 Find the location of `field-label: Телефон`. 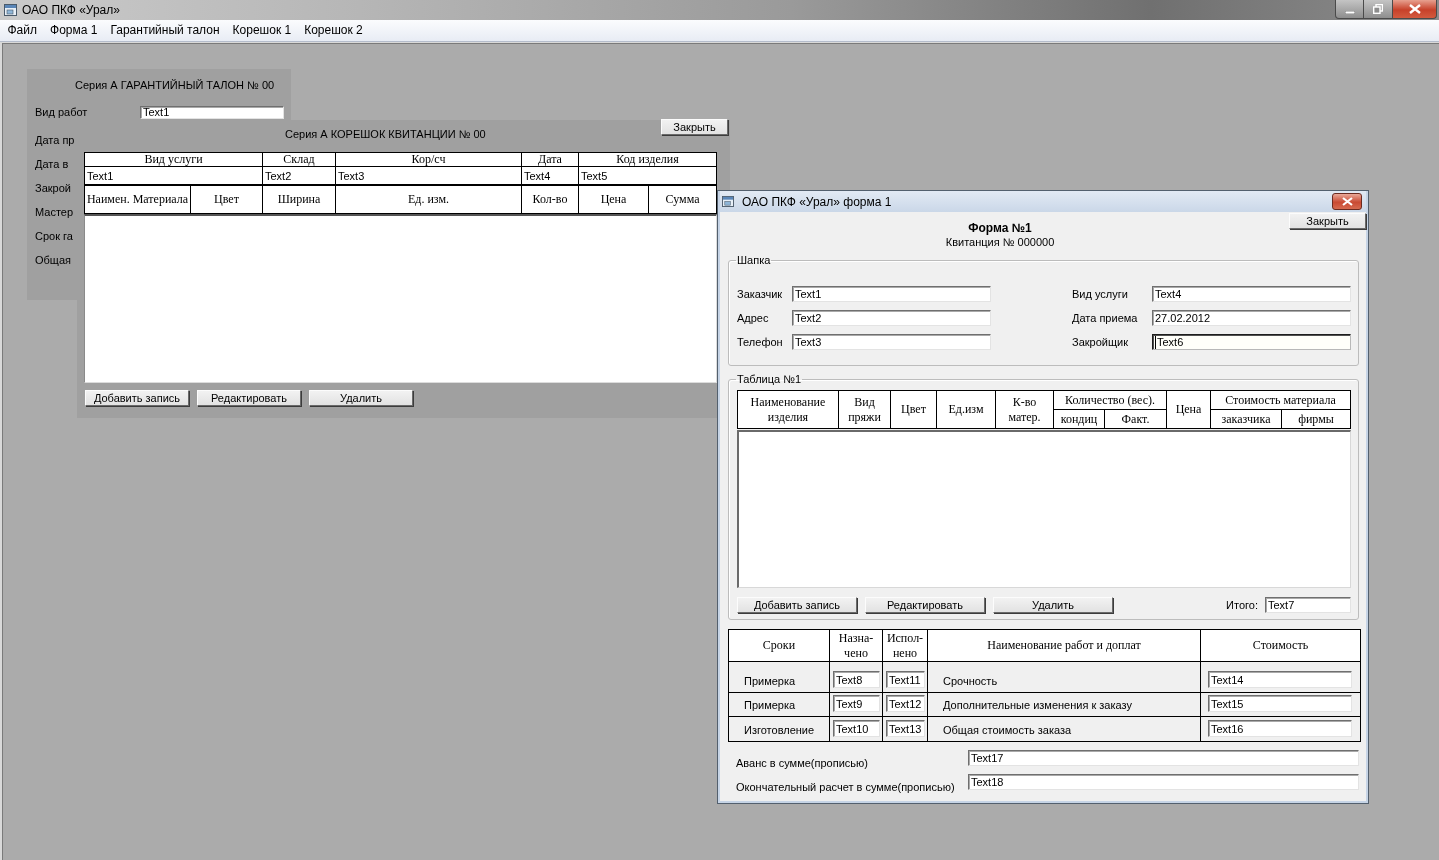

field-label: Телефон is located at coordinates (760, 342).